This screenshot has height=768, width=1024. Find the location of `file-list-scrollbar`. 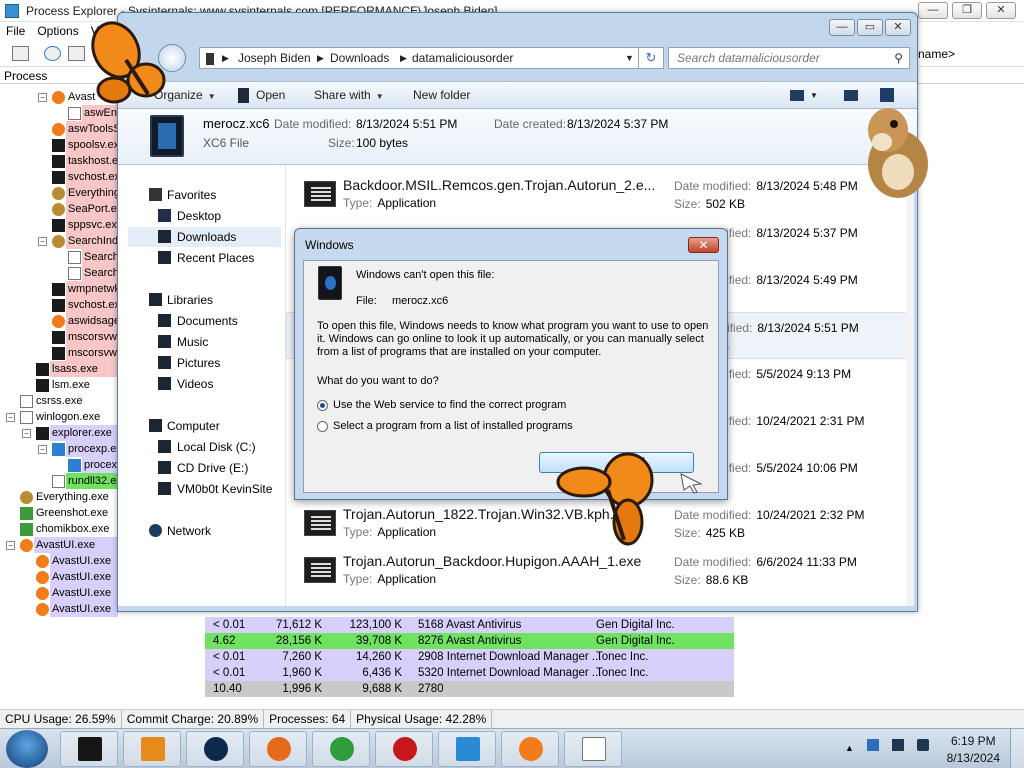

file-list-scrollbar is located at coordinates (910, 385).